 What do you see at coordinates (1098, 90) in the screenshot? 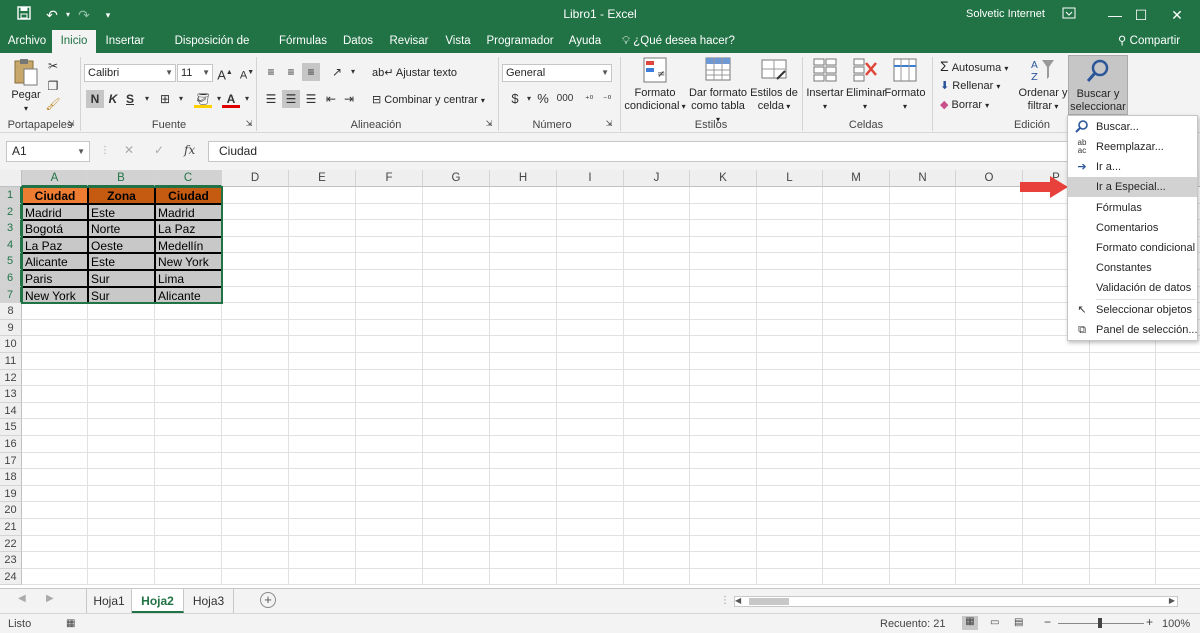
I see `find-select-button: Buscar y seleccionar ▾` at bounding box center [1098, 90].